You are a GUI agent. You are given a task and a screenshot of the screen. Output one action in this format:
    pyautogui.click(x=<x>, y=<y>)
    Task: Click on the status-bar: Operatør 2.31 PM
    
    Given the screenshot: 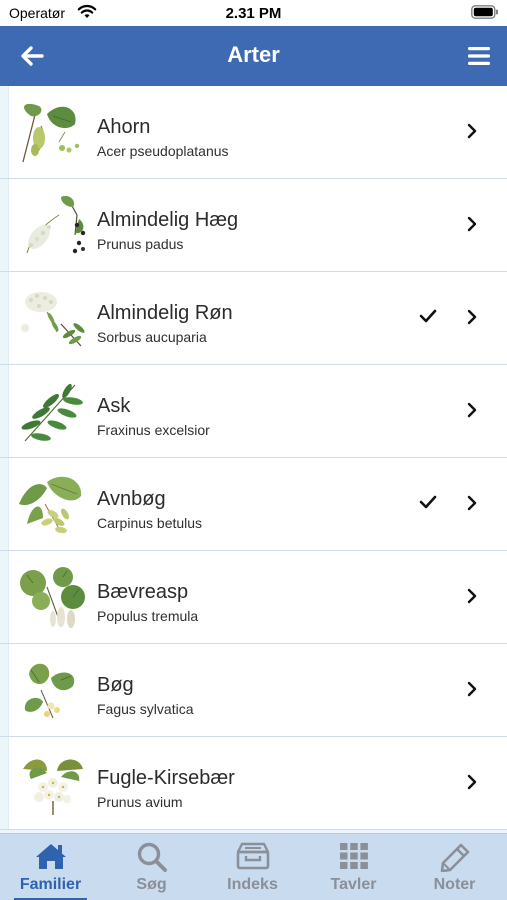 What is the action you would take?
    pyautogui.click(x=253, y=13)
    